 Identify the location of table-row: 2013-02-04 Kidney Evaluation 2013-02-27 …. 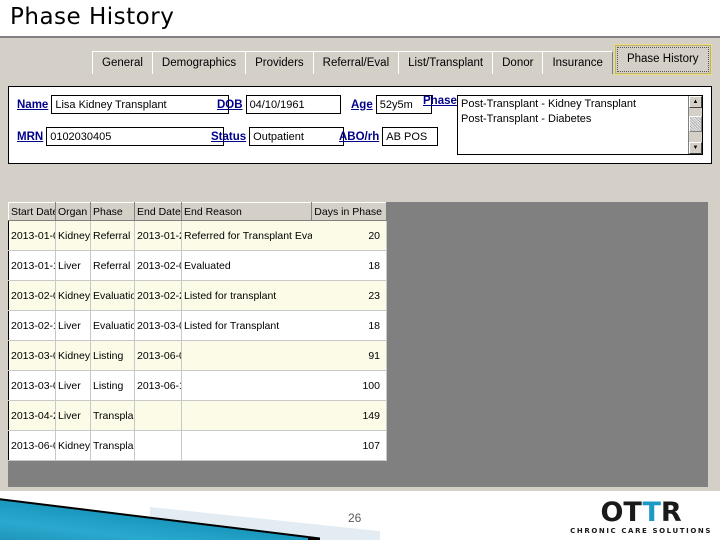
(197, 295).